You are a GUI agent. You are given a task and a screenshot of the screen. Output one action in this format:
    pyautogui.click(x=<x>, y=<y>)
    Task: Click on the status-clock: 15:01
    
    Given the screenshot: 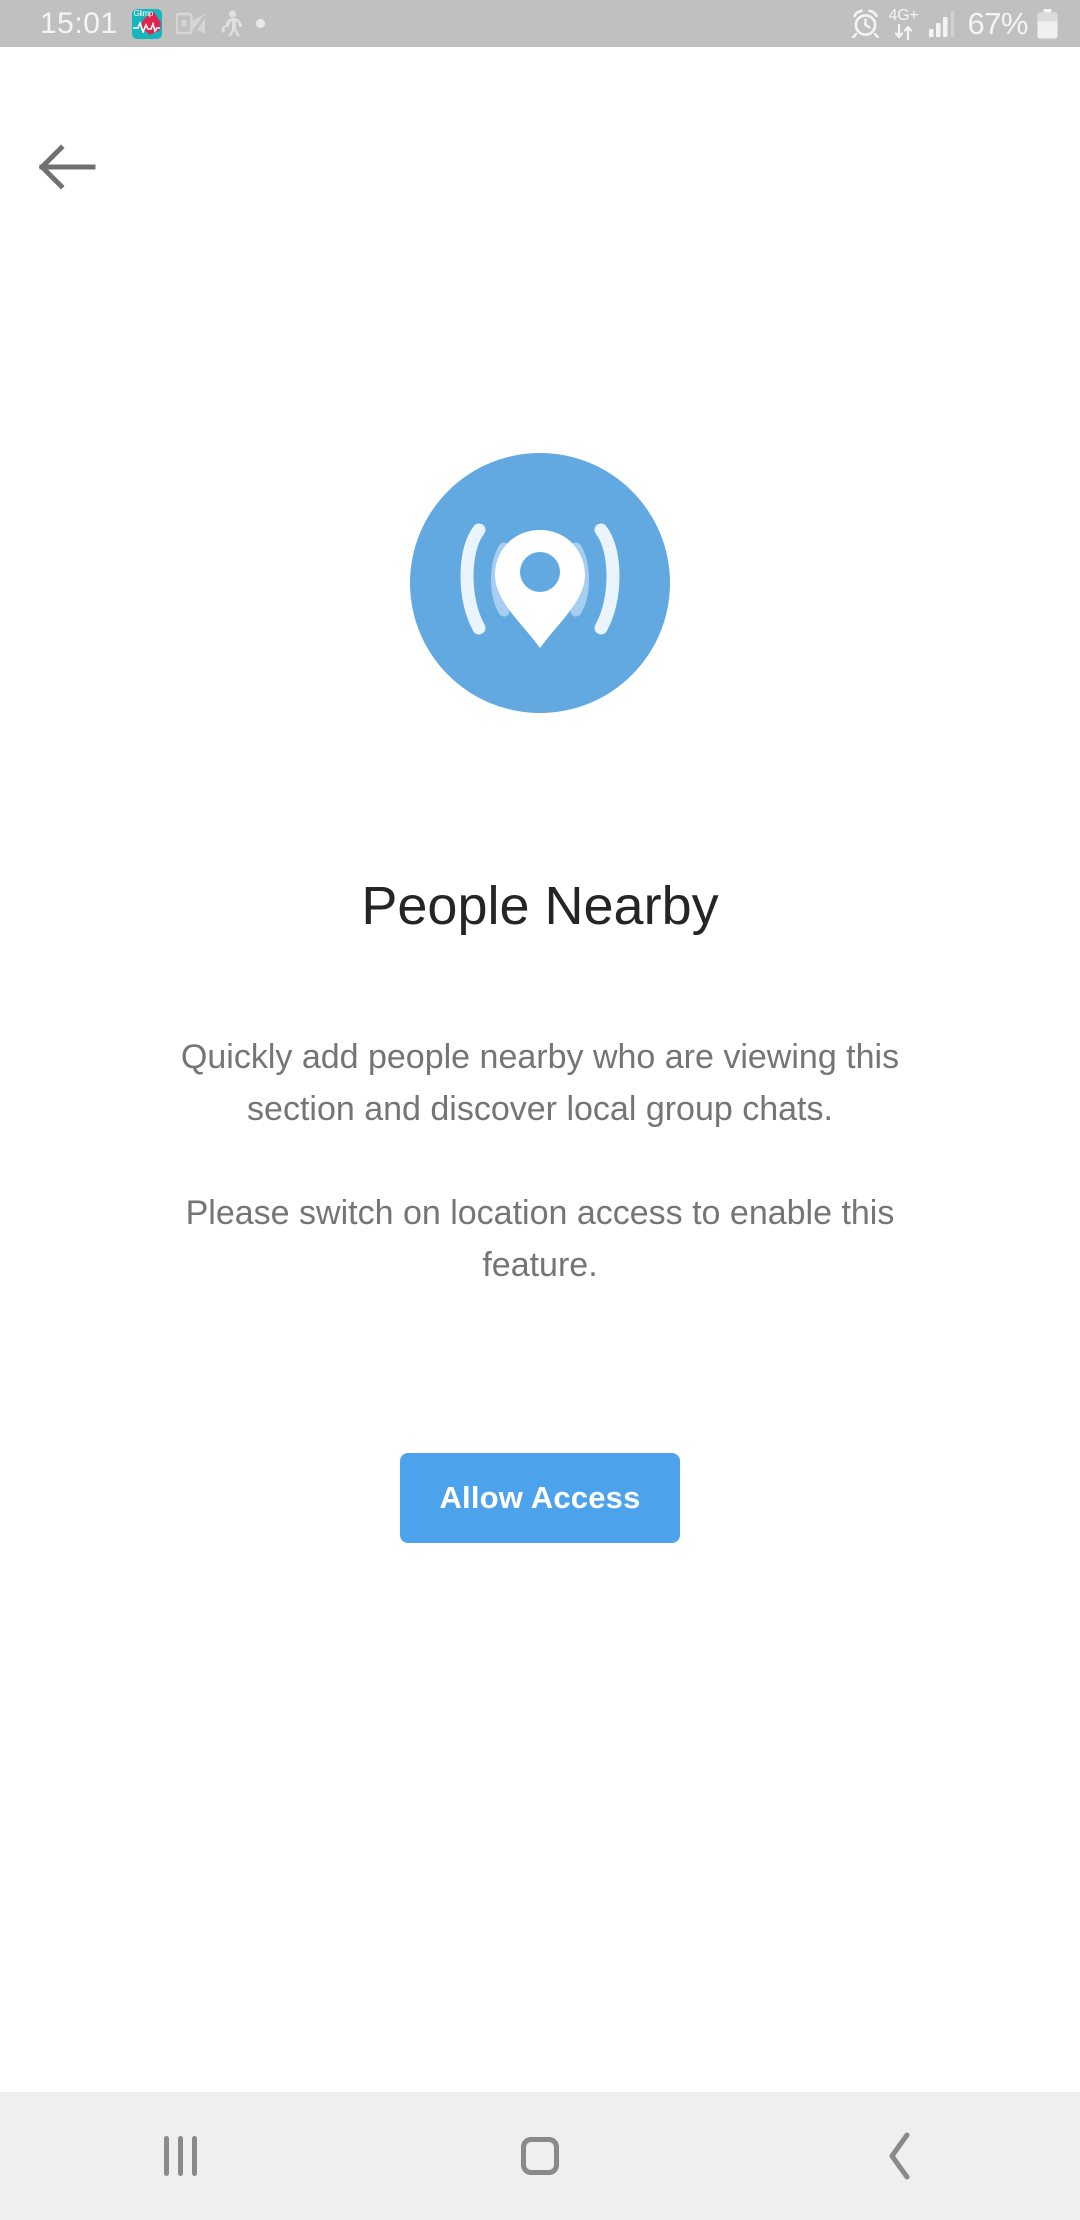 What is the action you would take?
    pyautogui.click(x=79, y=23)
    